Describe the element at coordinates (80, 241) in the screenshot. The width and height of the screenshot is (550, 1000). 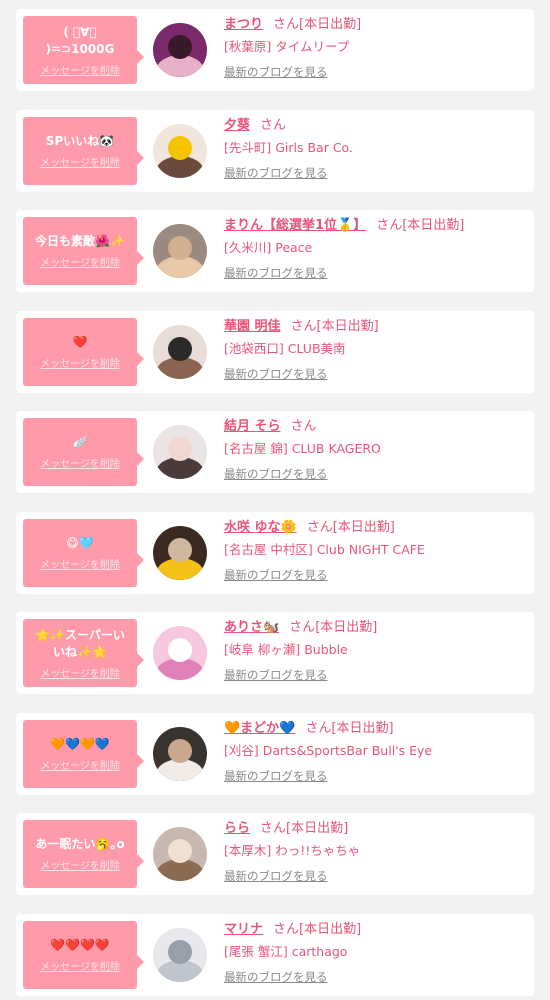
I see `message-text: 今日も素敵🌺✨` at that location.